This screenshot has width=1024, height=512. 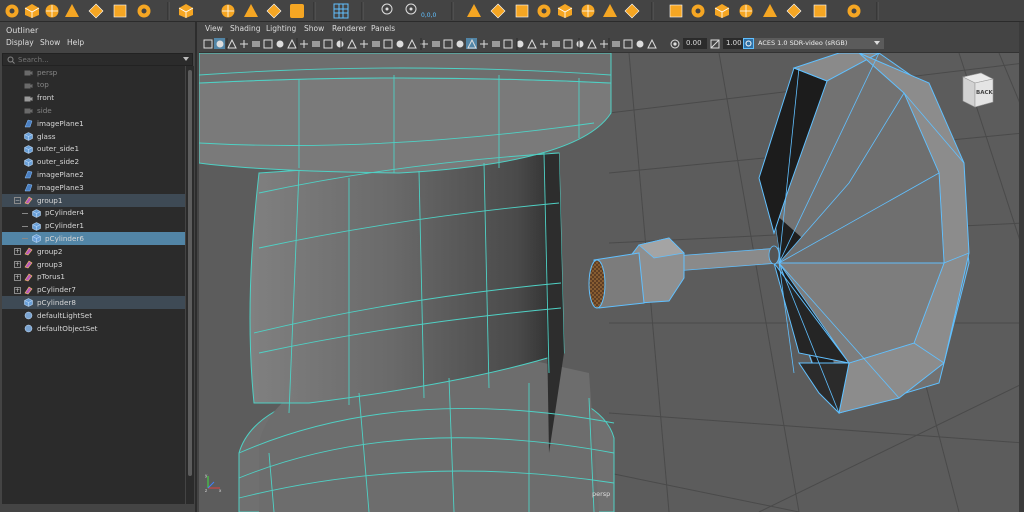 I want to click on menu-help: Help, so click(x=75, y=42).